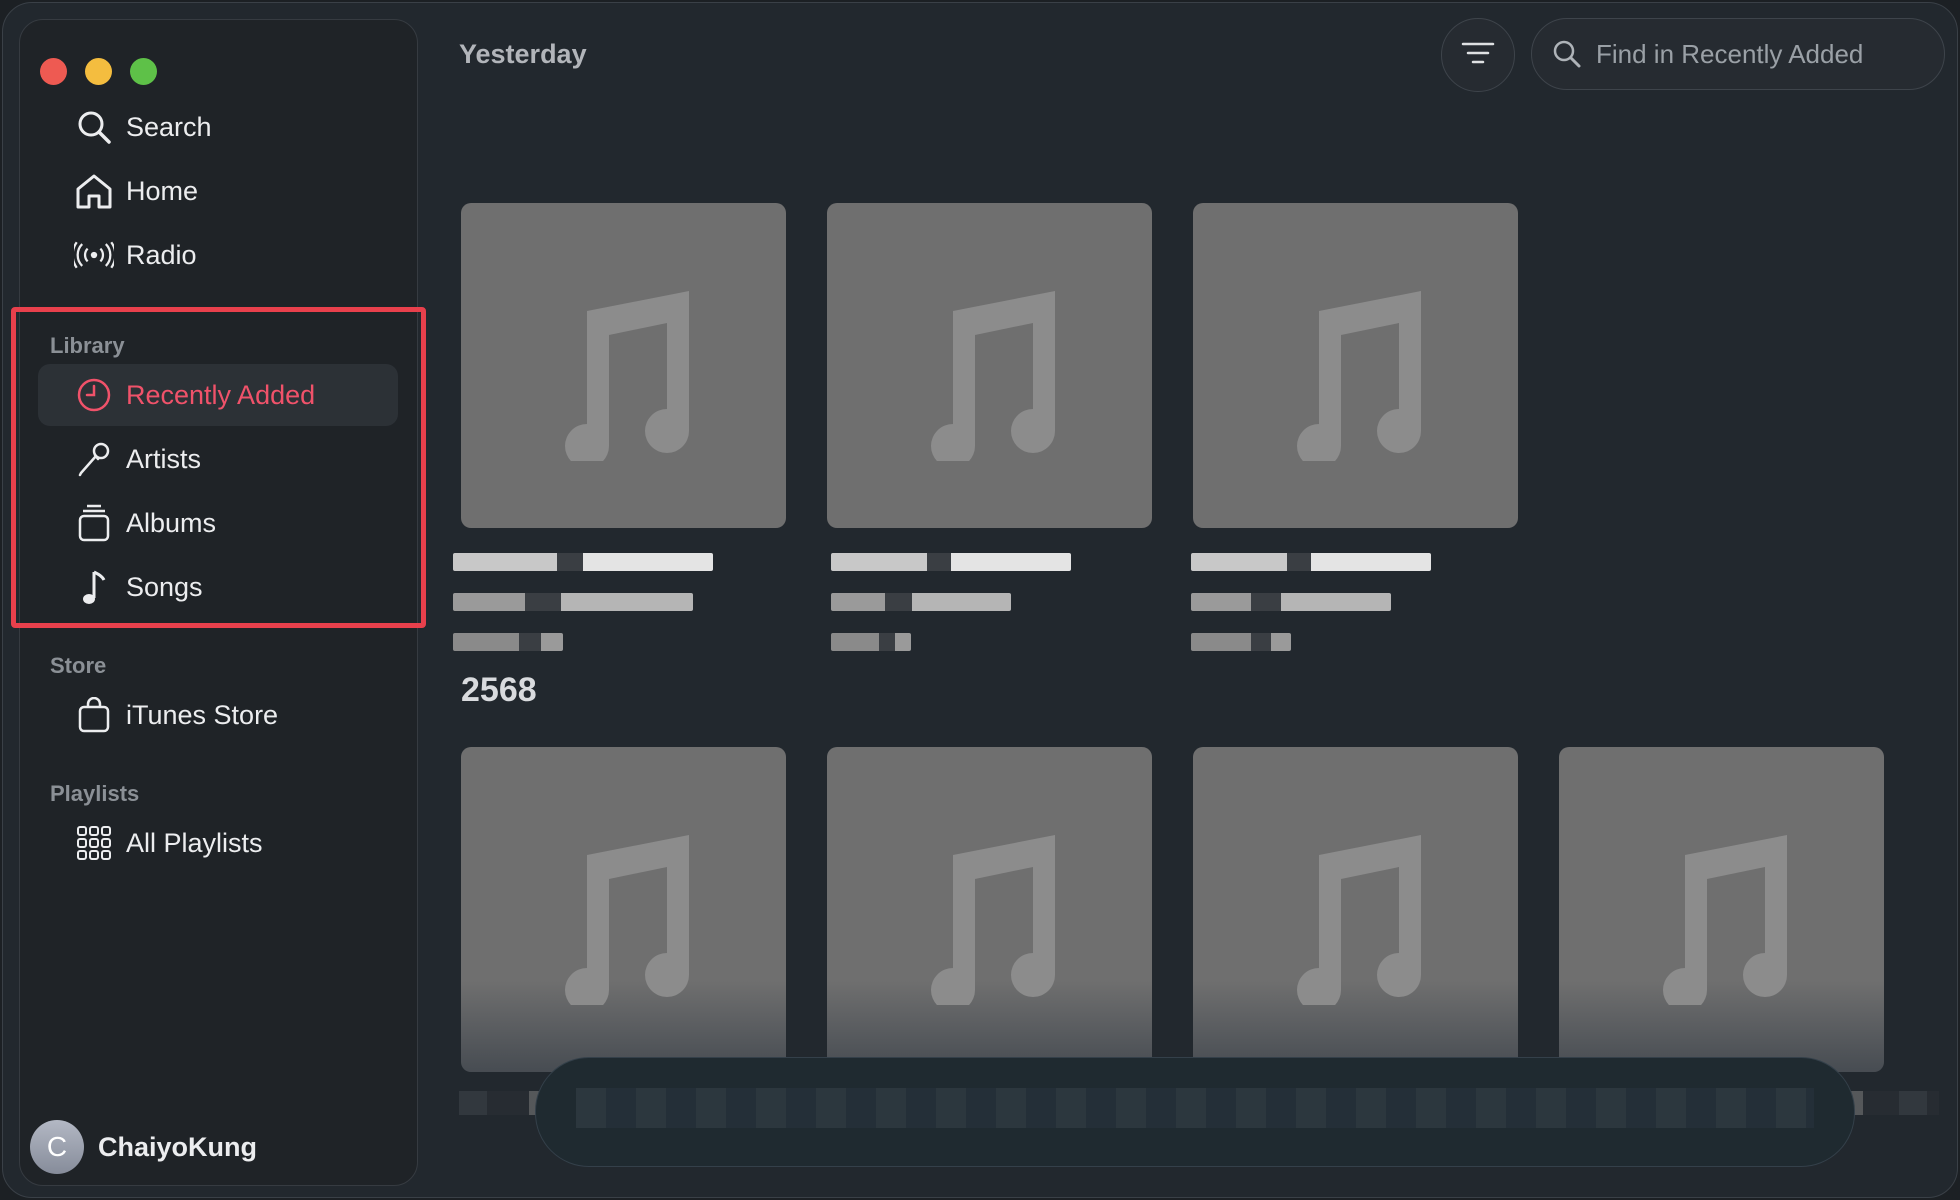 Image resolution: width=1960 pixels, height=1200 pixels. I want to click on user-account: C ChaiyoKung, so click(143, 1147).